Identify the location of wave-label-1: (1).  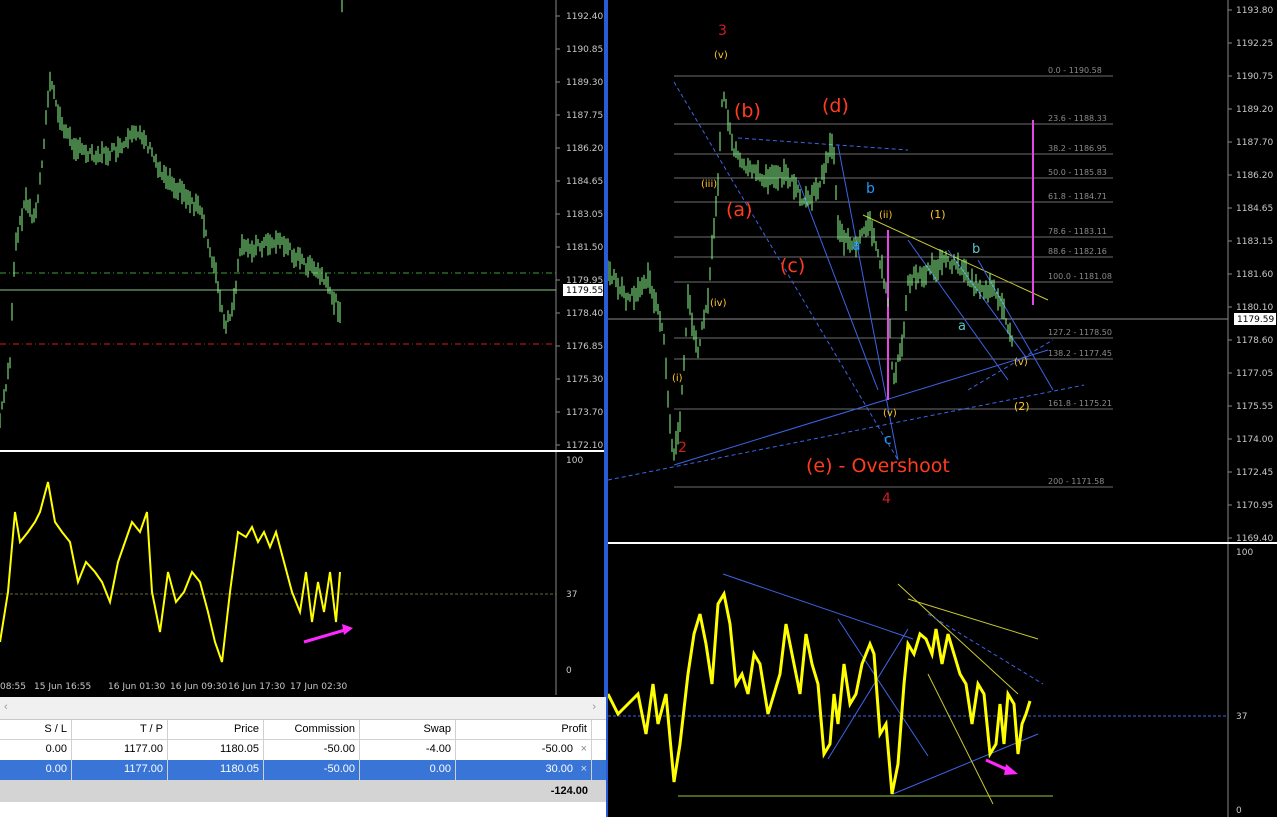
(938, 214).